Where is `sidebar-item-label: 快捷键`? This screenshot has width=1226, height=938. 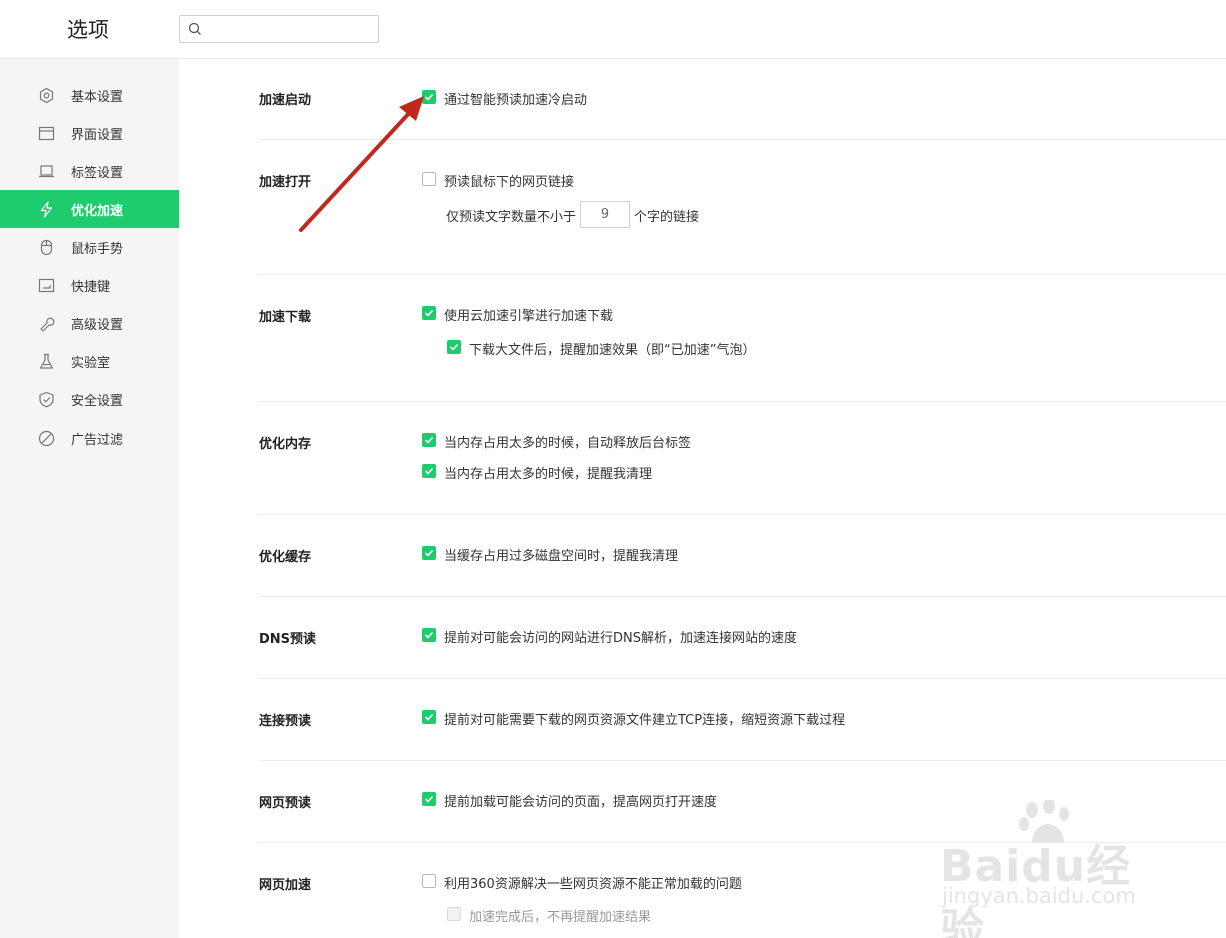
sidebar-item-label: 快捷键 is located at coordinates (91, 287).